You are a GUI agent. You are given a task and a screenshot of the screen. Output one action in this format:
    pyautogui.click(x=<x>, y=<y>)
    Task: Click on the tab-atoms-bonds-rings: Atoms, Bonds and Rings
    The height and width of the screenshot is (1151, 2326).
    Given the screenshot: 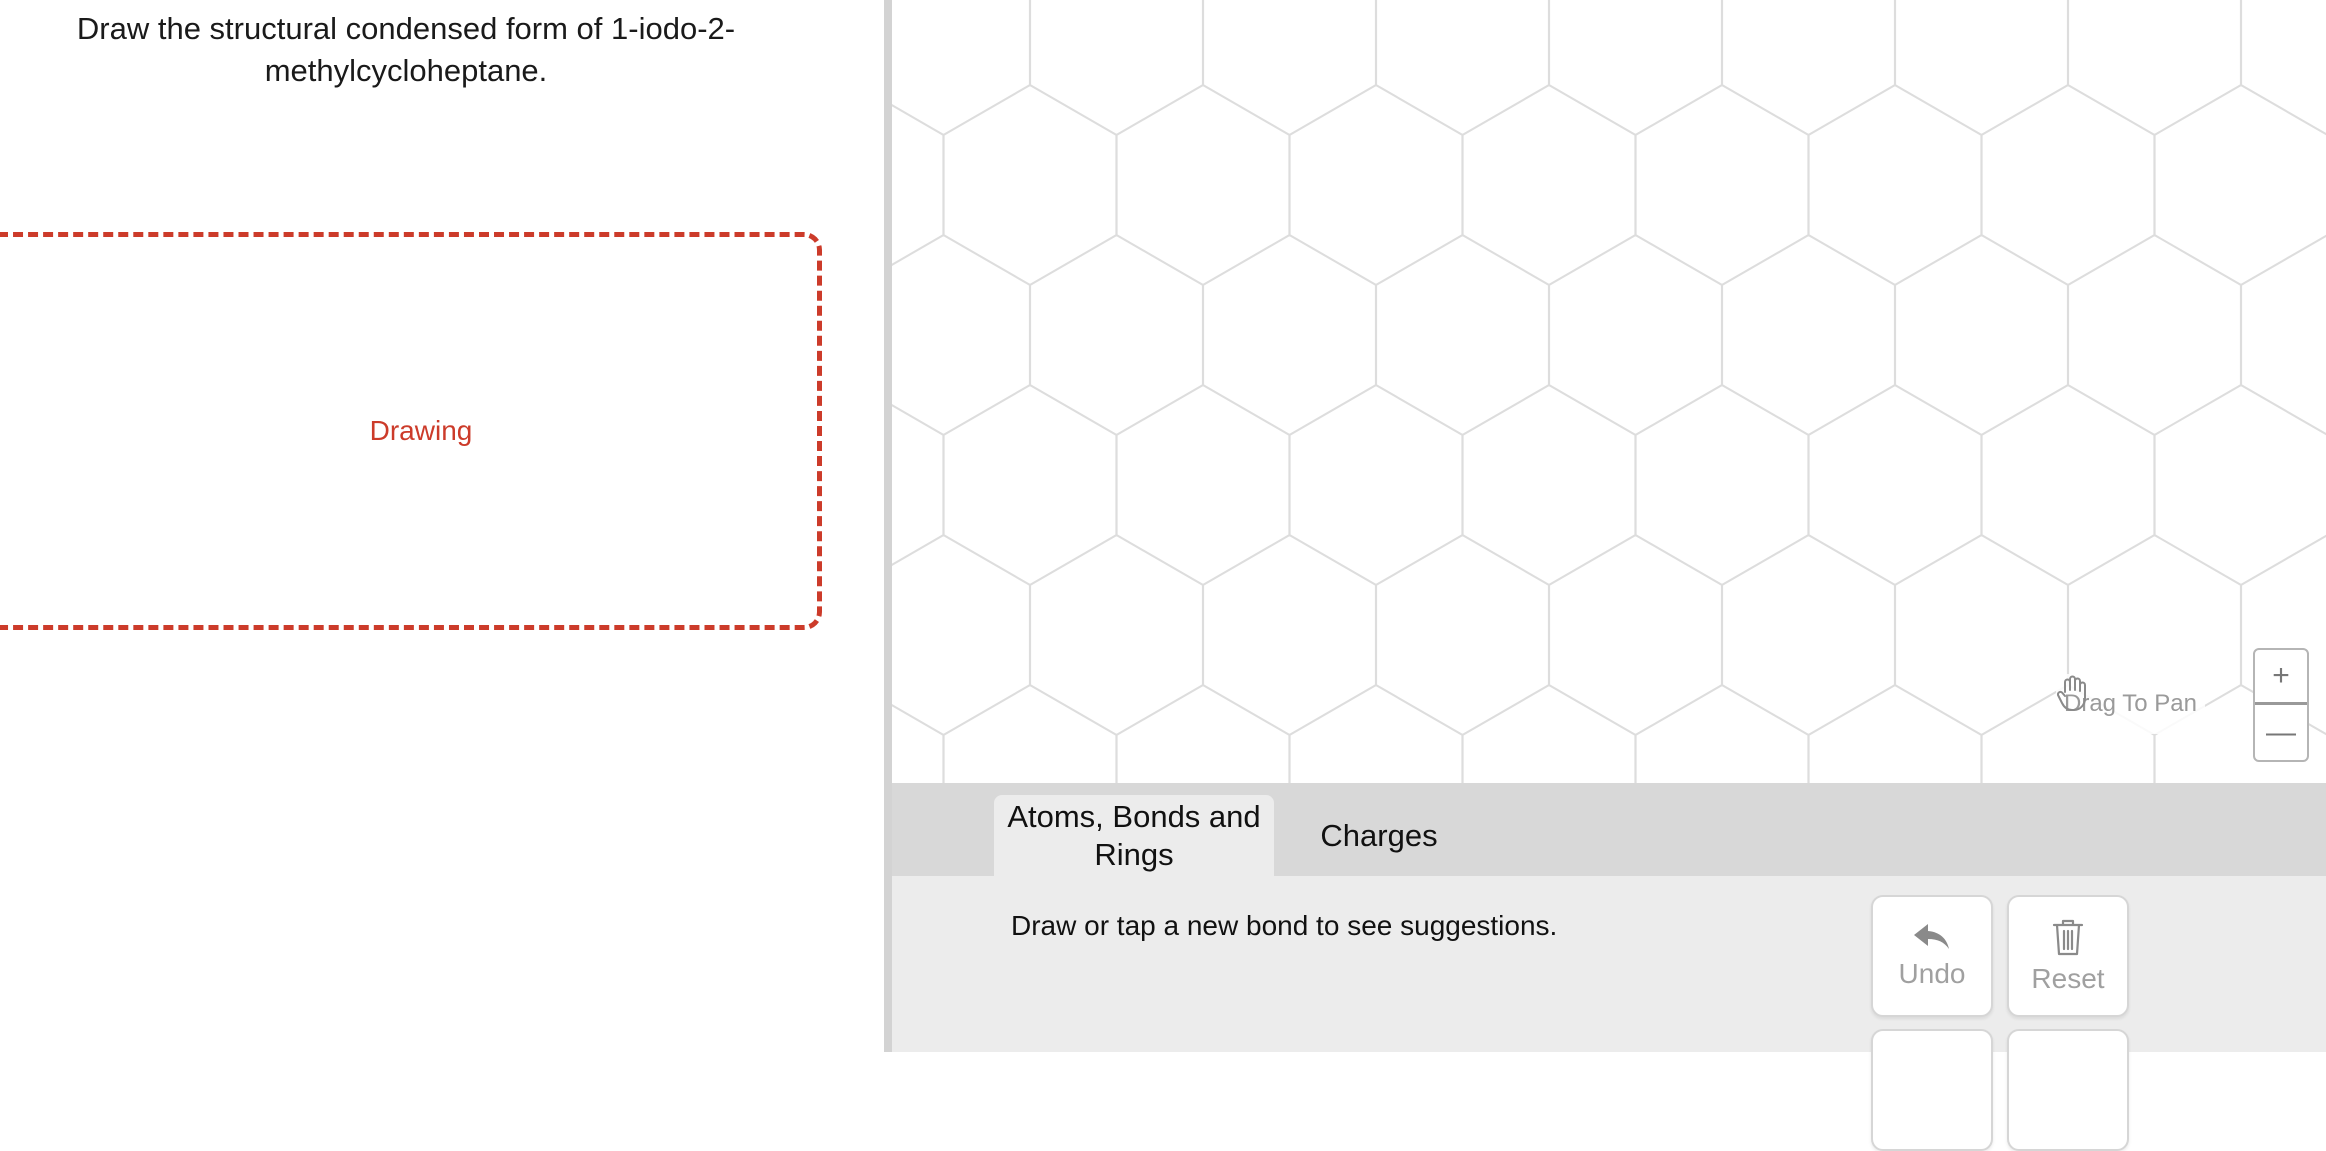 What is the action you would take?
    pyautogui.click(x=1134, y=835)
    